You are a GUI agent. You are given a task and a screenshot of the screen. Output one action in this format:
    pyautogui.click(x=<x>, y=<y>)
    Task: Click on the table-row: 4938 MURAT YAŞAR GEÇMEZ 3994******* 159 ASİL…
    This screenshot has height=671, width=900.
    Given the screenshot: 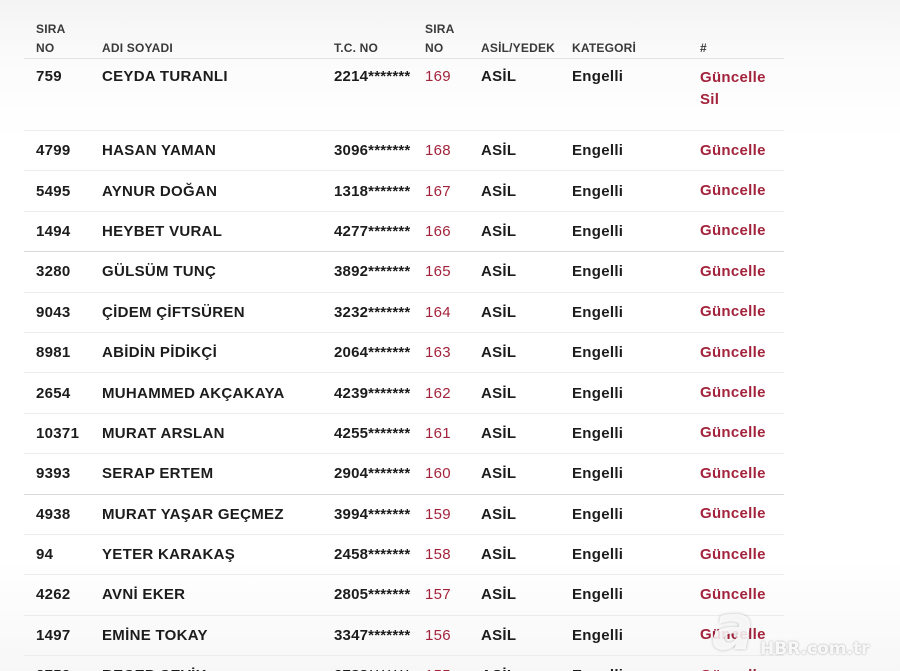 What is the action you would take?
    pyautogui.click(x=404, y=514)
    